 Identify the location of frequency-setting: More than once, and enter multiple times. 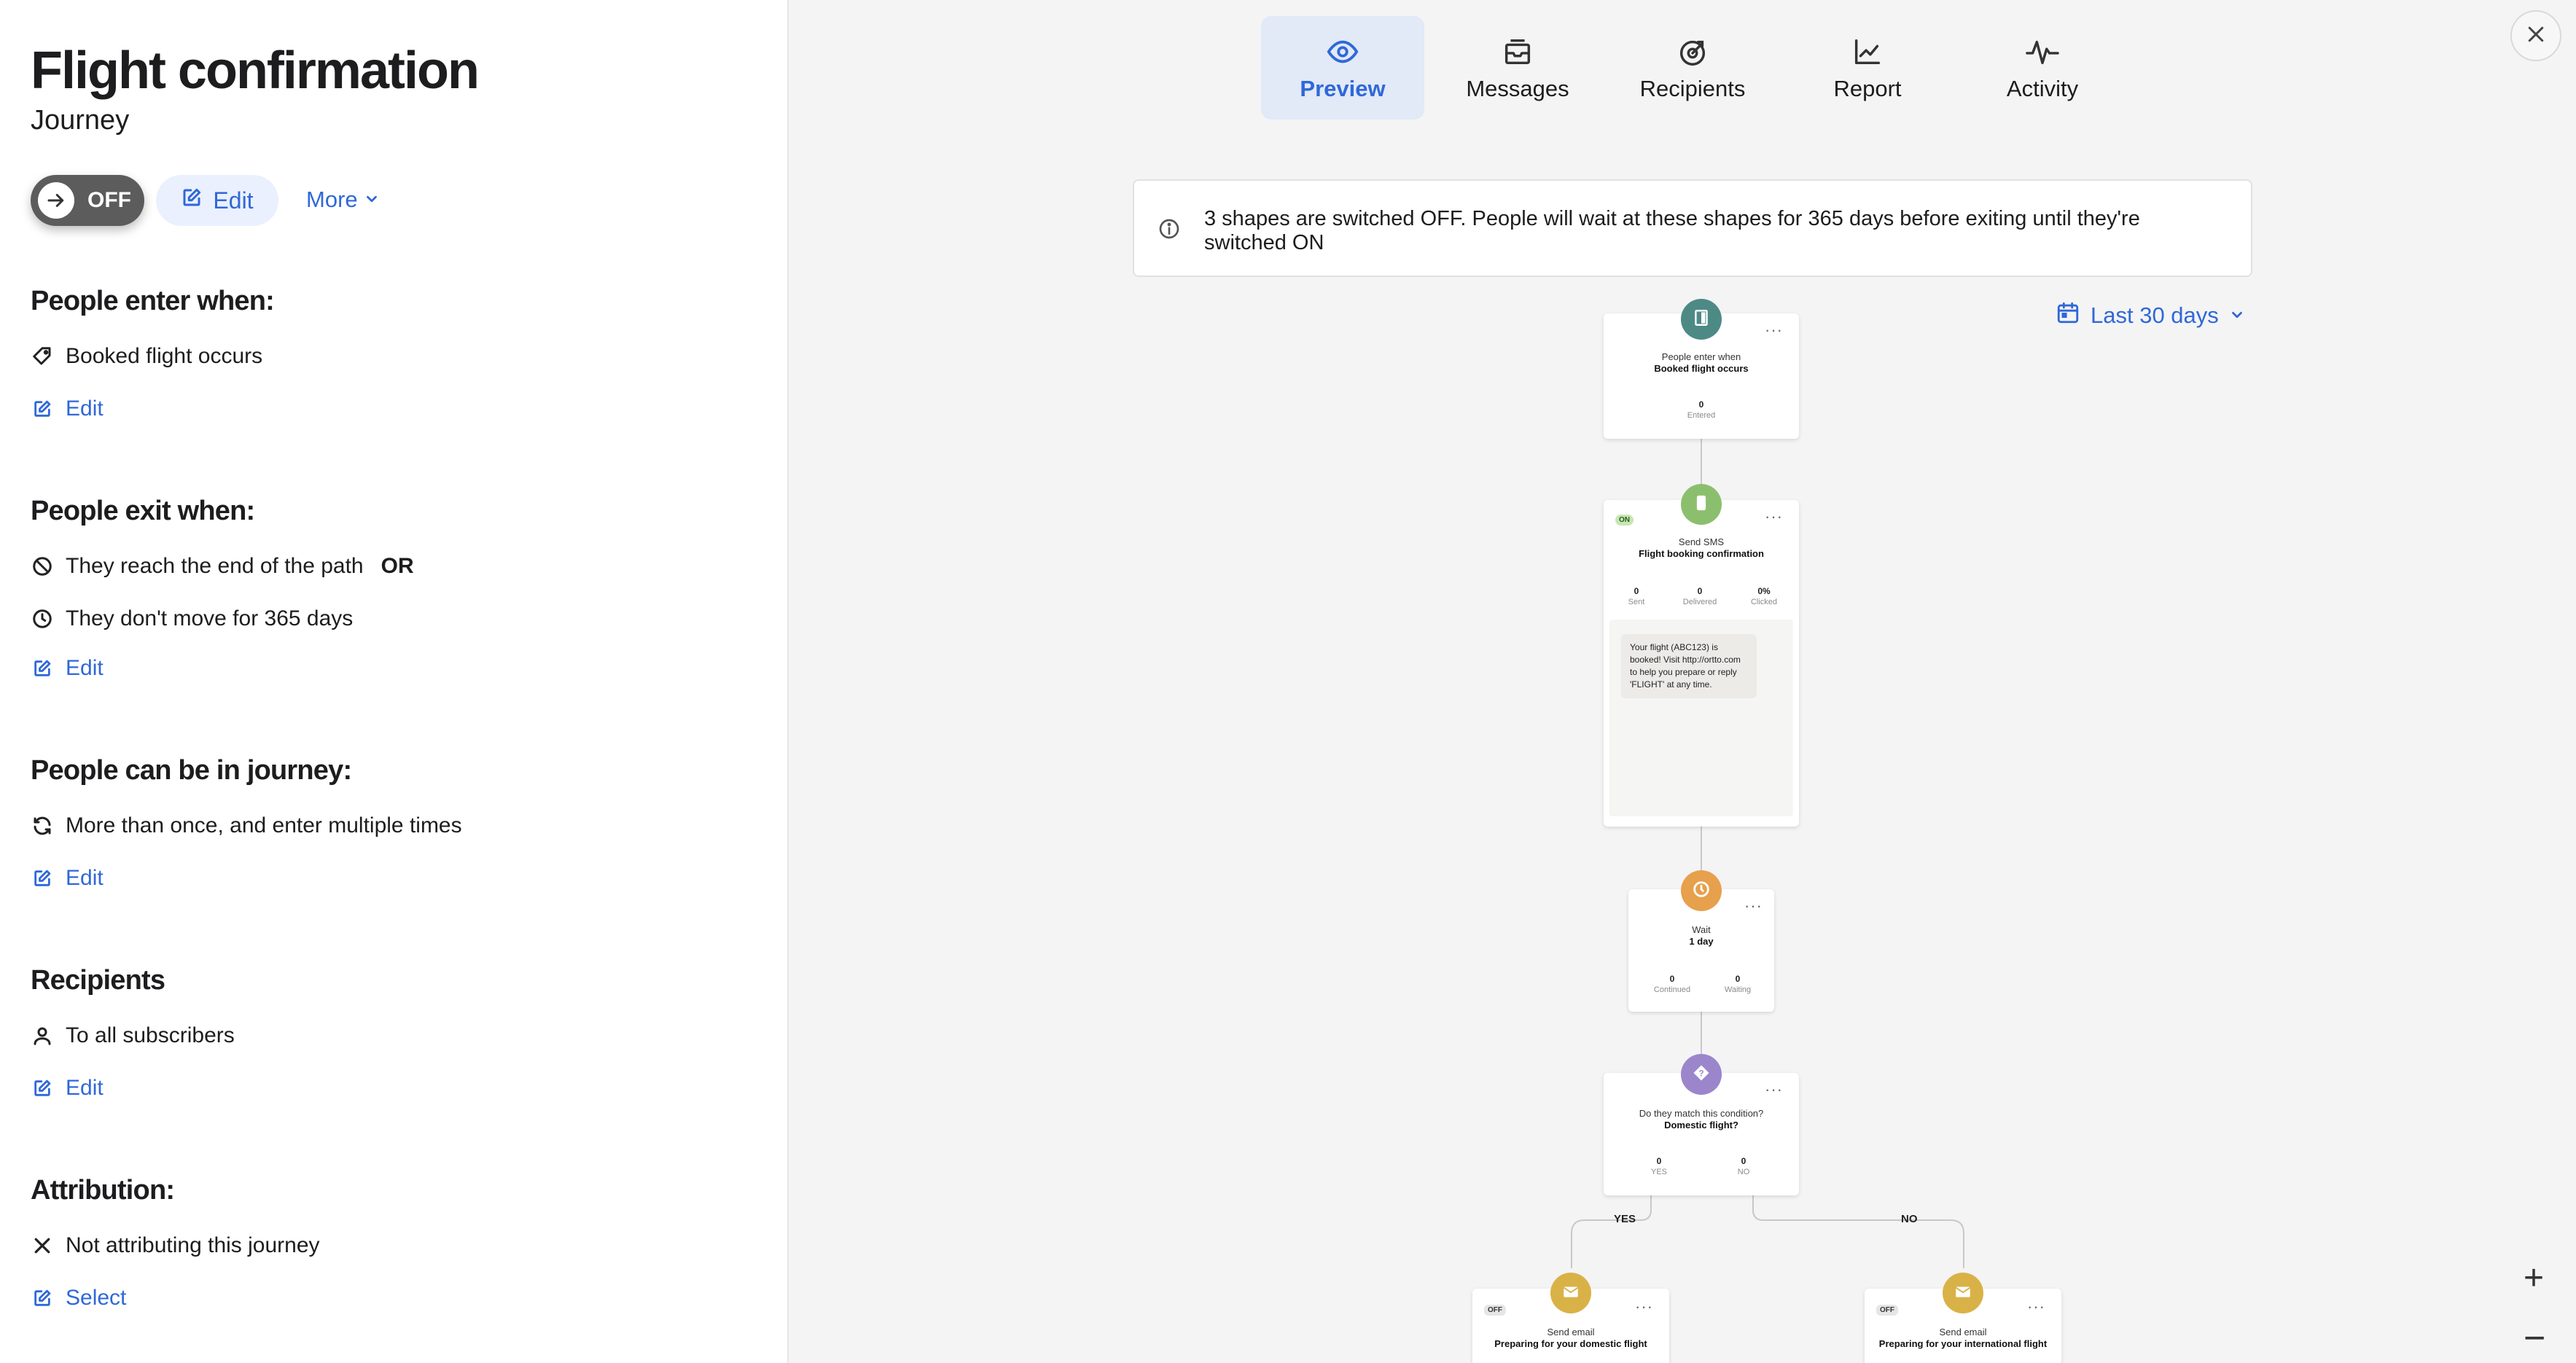
(246, 825).